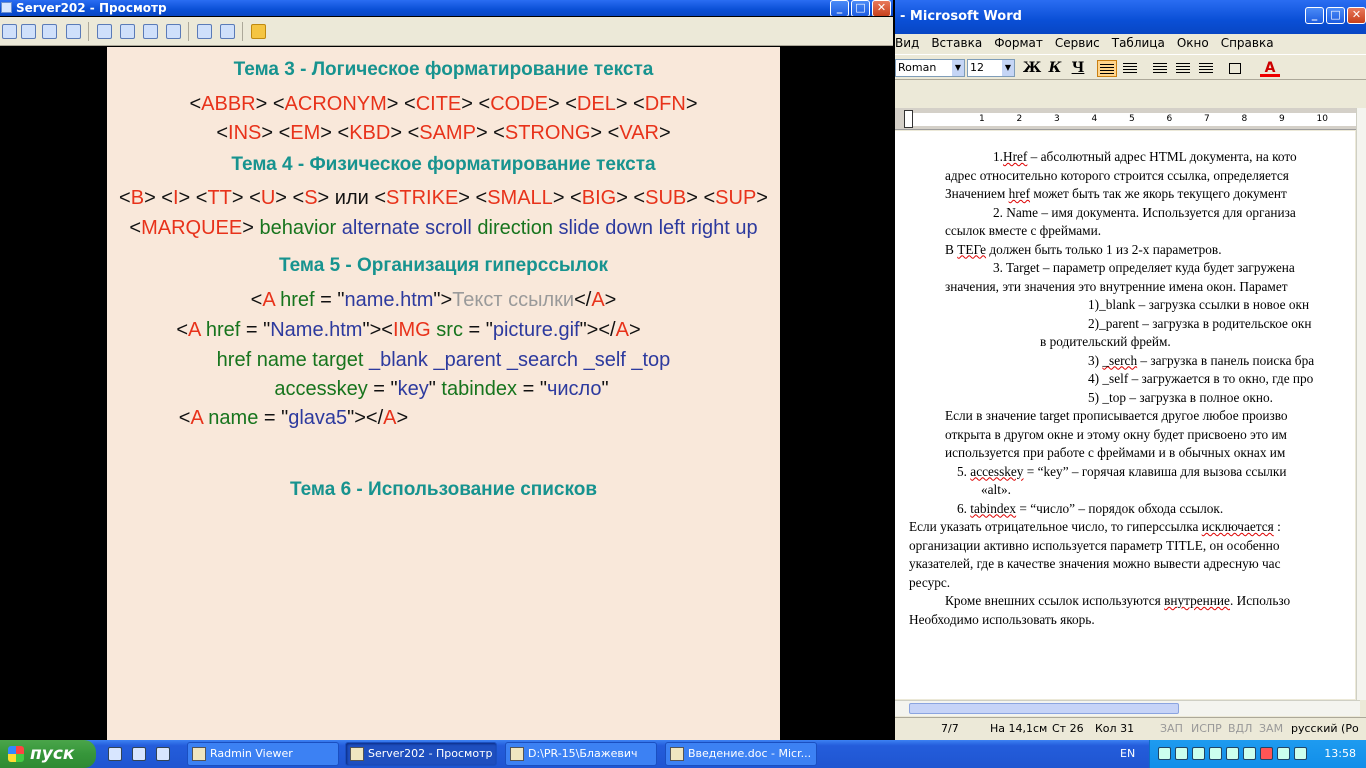 This screenshot has height=768, width=1366. Describe the element at coordinates (1270, 68) in the screenshot. I see `font-color-button: A` at that location.